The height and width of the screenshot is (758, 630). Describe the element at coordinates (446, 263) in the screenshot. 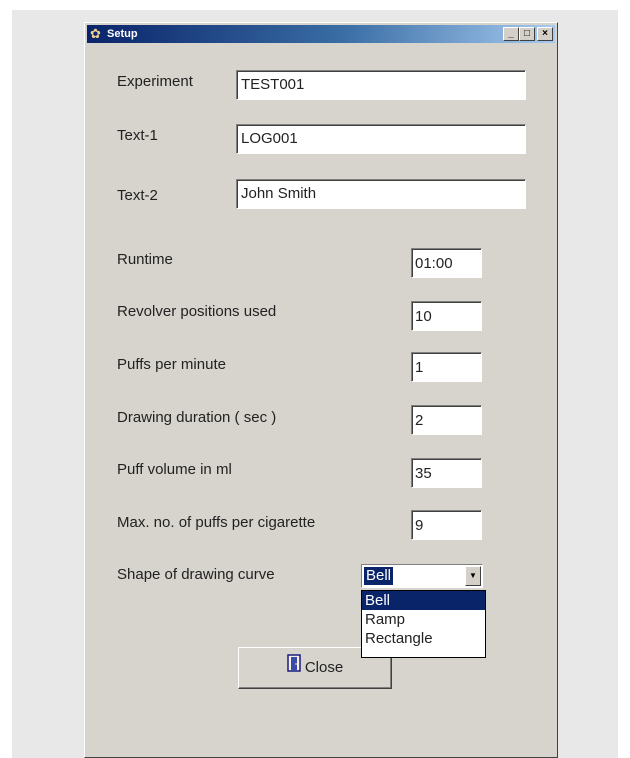

I see `runtime-field: 01:00` at that location.